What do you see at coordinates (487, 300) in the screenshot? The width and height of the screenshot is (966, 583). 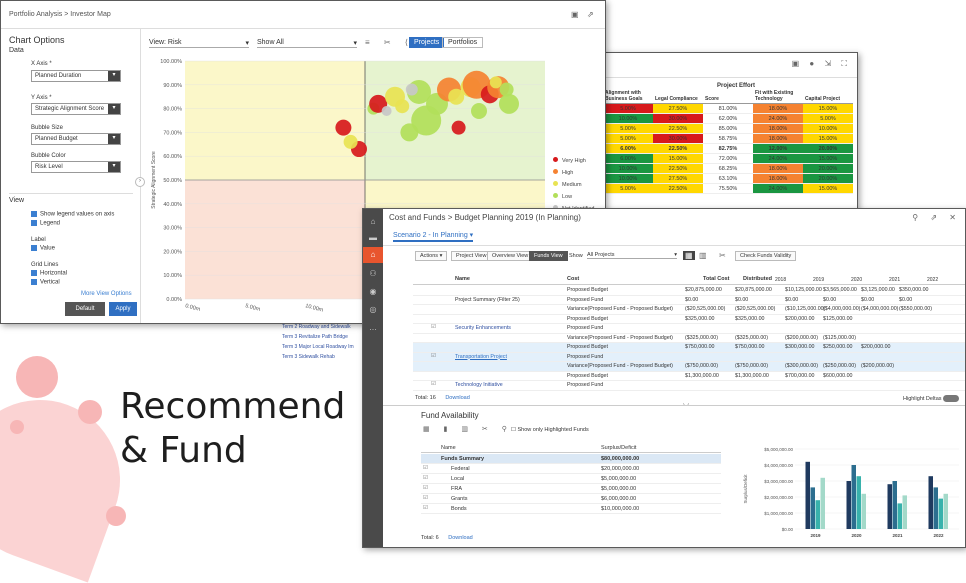 I see `project-name: Project Summary (Filter 25)` at bounding box center [487, 300].